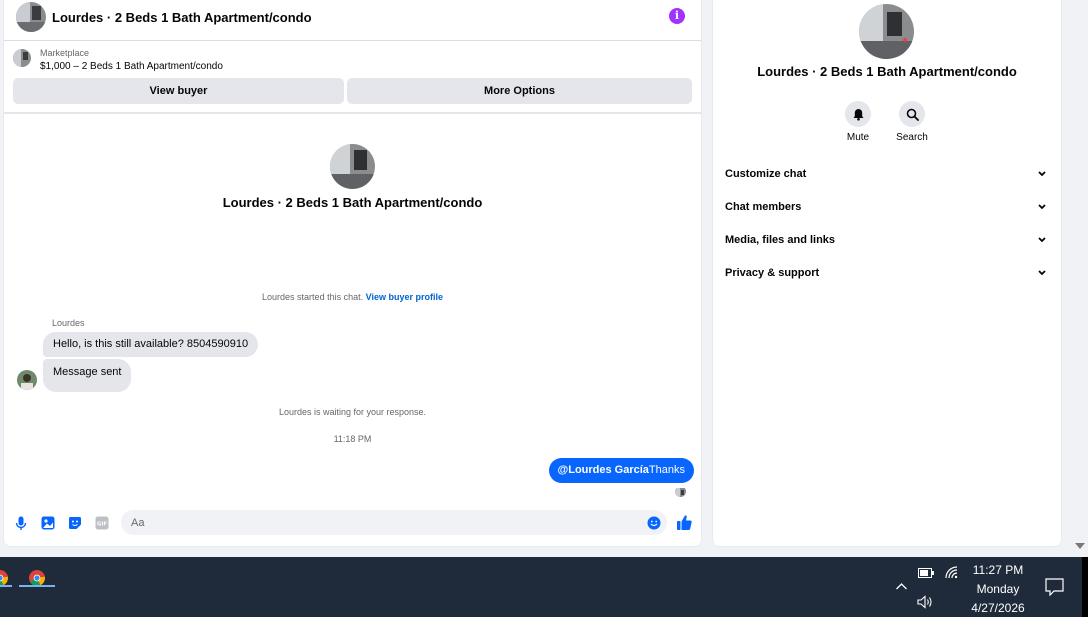 This screenshot has width=1088, height=617. Describe the element at coordinates (519, 91) in the screenshot. I see `more-options-button: More Options` at that location.